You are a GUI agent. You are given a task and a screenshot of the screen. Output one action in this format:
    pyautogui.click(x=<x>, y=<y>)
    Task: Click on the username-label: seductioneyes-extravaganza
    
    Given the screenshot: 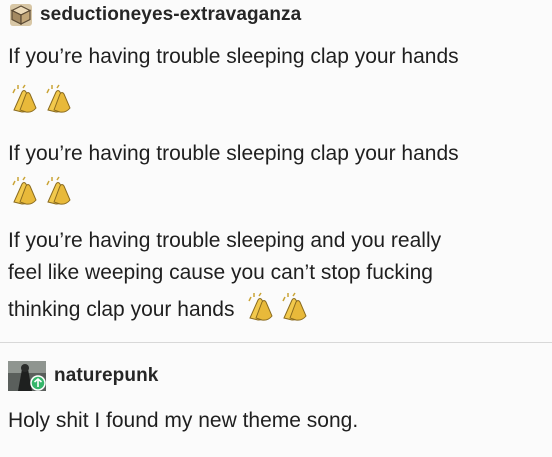 What is the action you would take?
    pyautogui.click(x=170, y=15)
    